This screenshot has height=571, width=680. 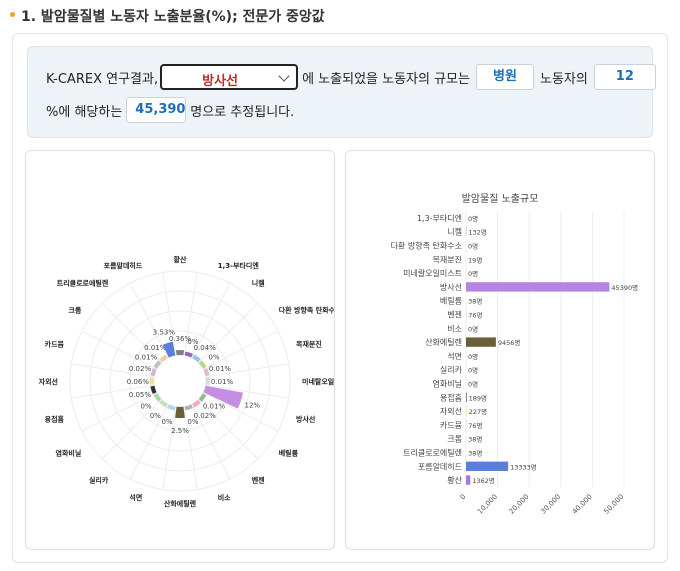 What do you see at coordinates (432, 273) in the screenshot?
I see `bar-category-label: 미네랄오일미스트` at bounding box center [432, 273].